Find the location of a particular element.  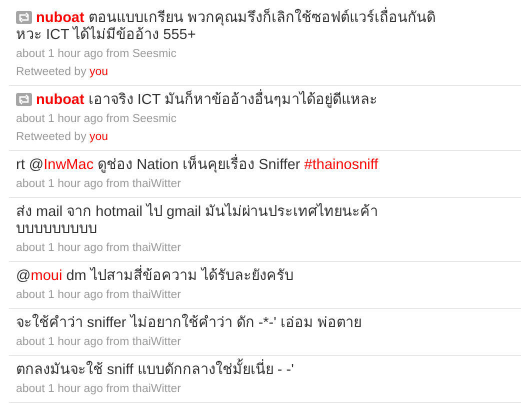

tweet-link: #thainosniff is located at coordinates (341, 165).